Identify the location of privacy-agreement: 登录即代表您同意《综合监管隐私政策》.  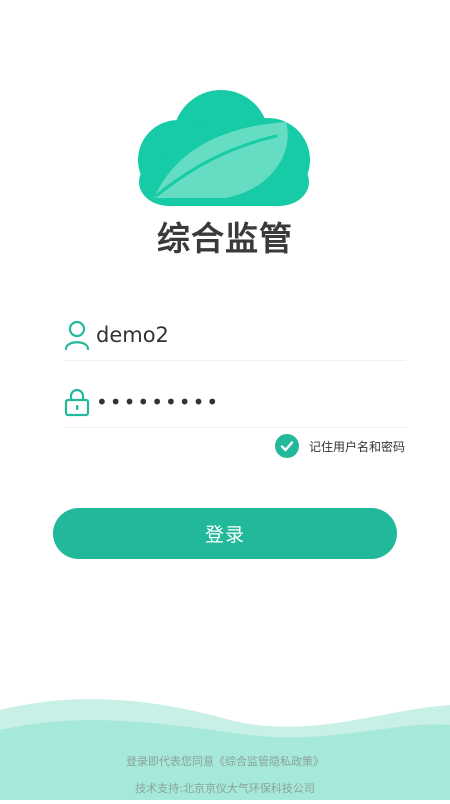
(225, 761).